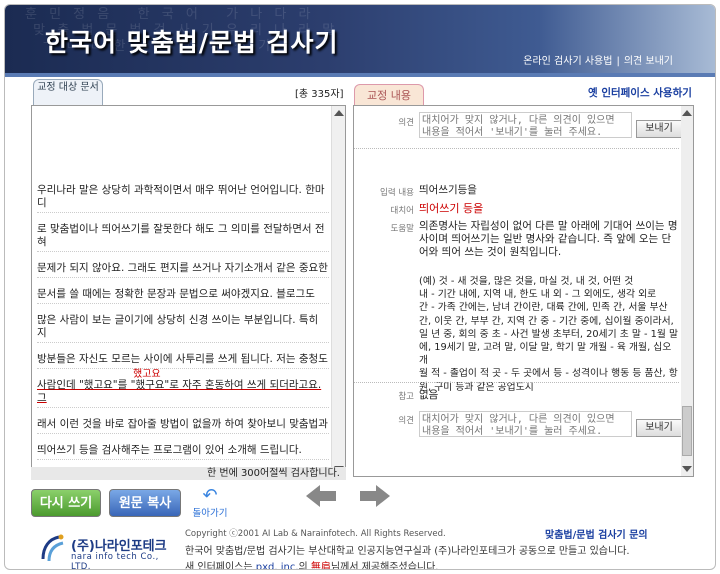  Describe the element at coordinates (397, 193) in the screenshot. I see `input-label: 입력 내용` at that location.